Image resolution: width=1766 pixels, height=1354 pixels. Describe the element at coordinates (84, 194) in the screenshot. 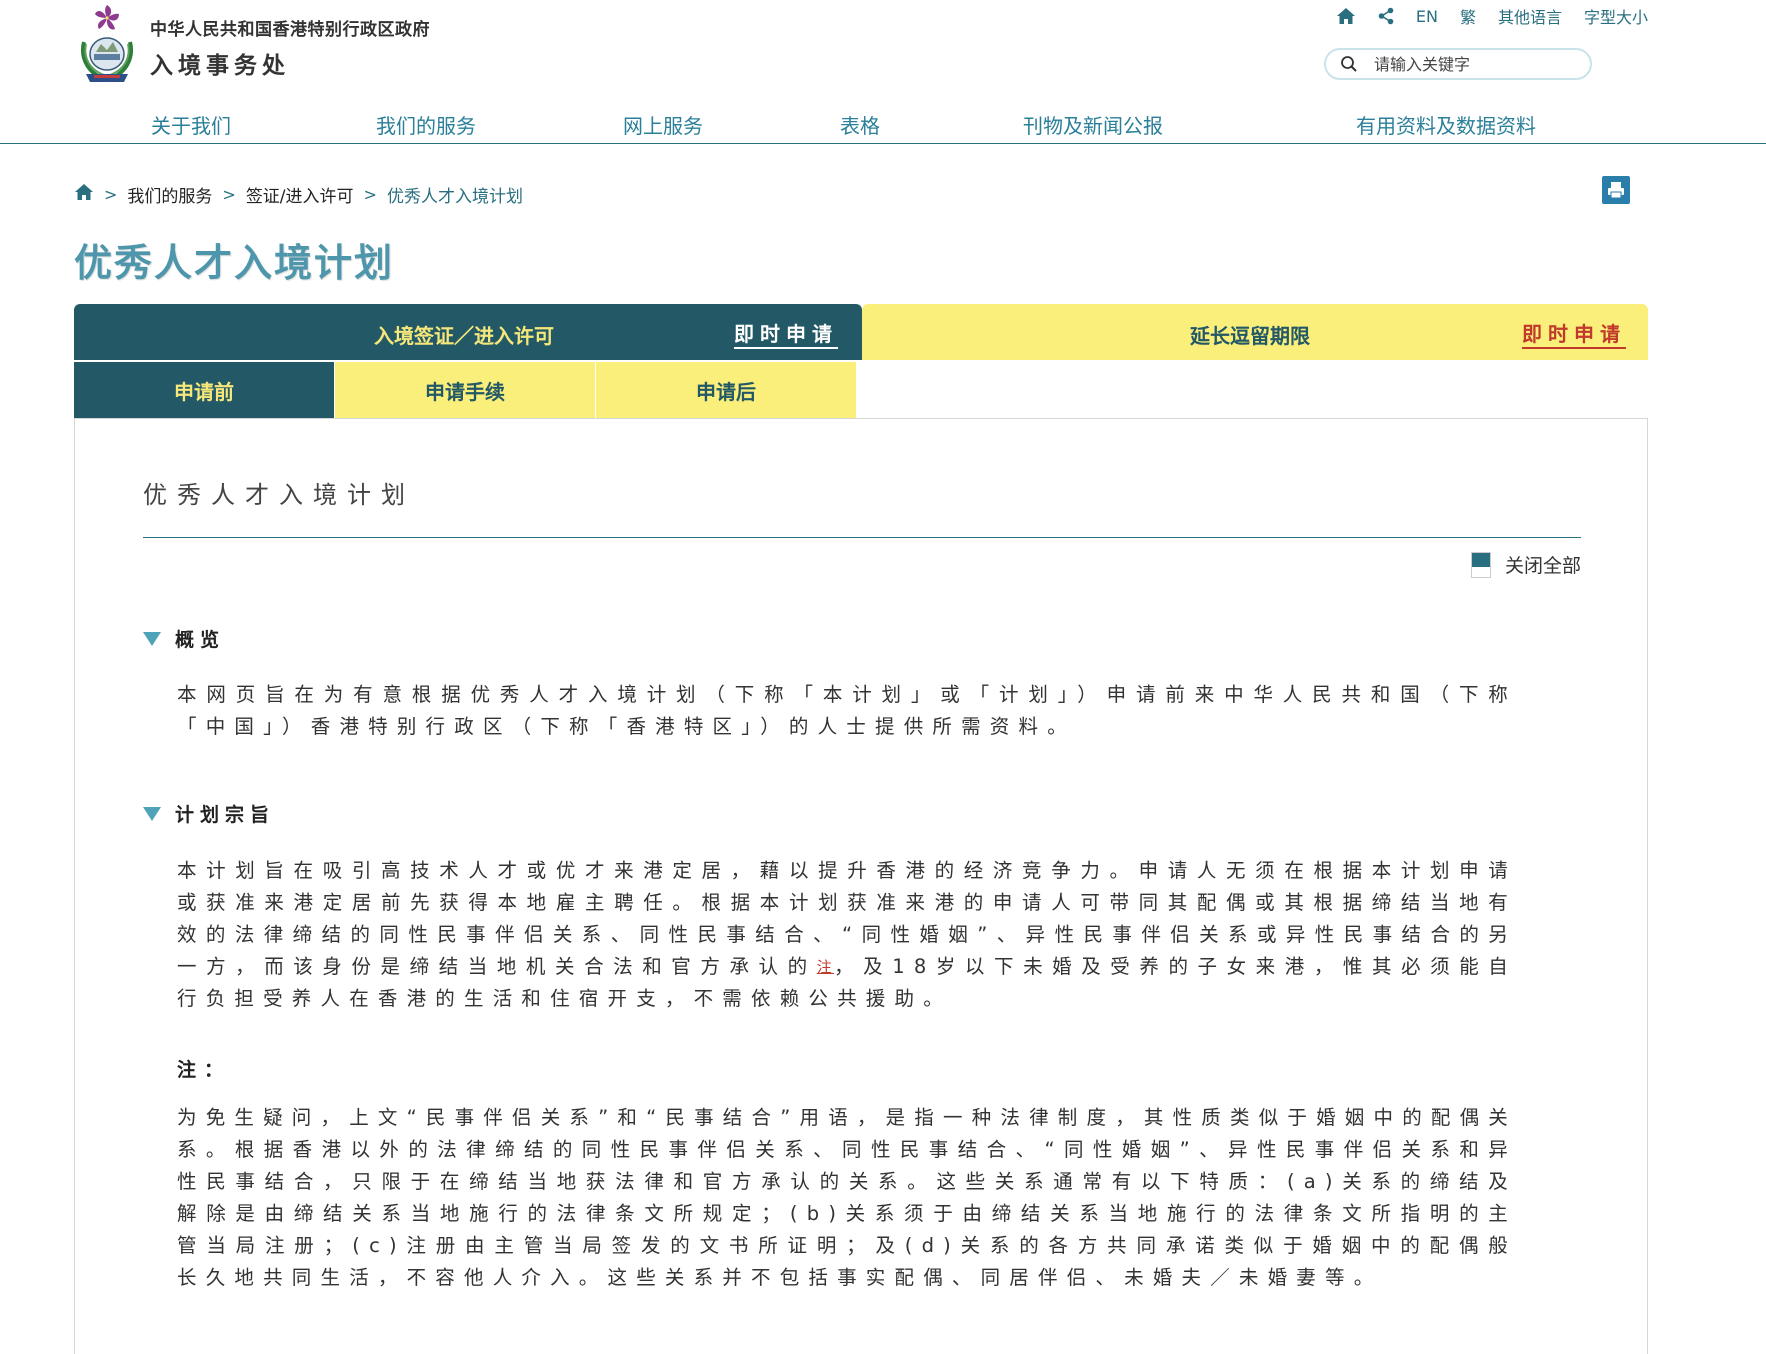

I see `breadcrumb-home-icon` at that location.